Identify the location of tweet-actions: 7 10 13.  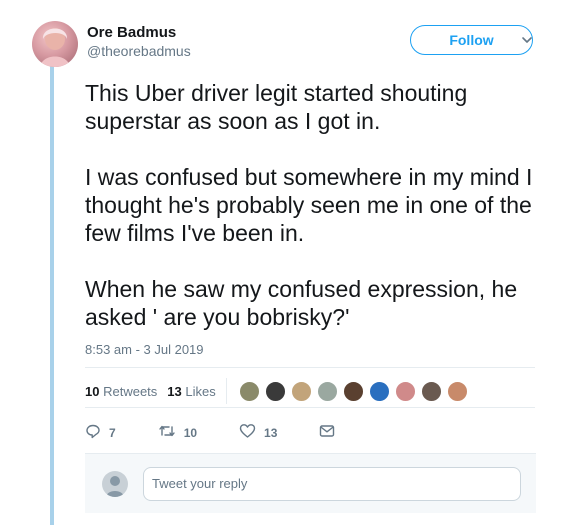
(224, 432).